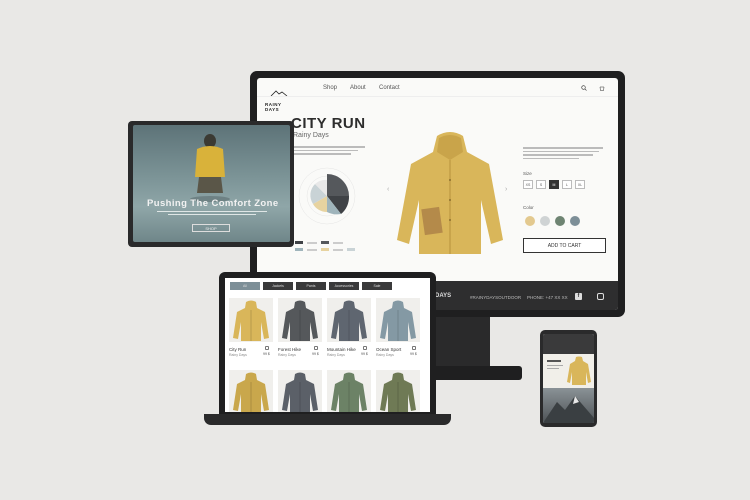  I want to click on phone-jacket-image, so click(579, 370).